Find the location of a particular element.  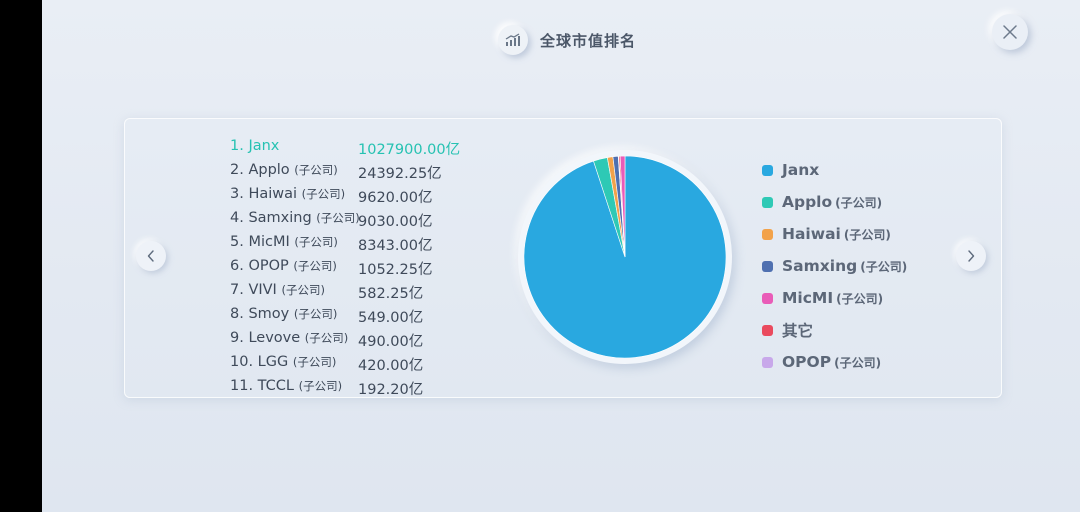

ranking-row-5: 5. MicMI (子公司) 8343.00亿 is located at coordinates (355, 244).